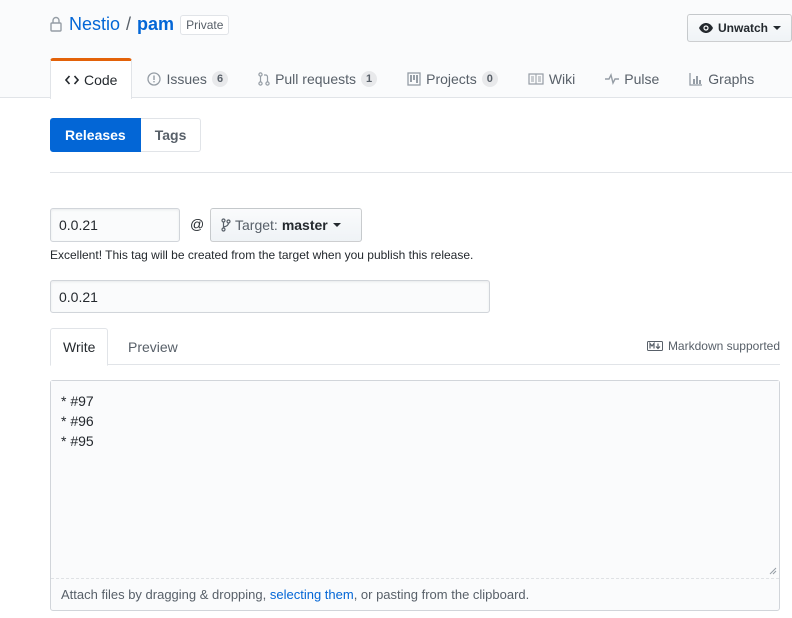  What do you see at coordinates (369, 79) in the screenshot?
I see `pull-requests-count: 1` at bounding box center [369, 79].